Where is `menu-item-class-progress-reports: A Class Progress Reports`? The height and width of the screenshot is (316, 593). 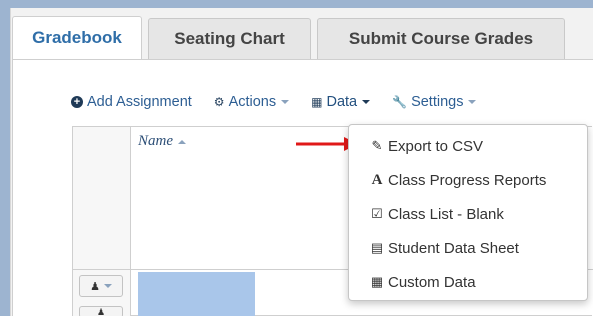
menu-item-class-progress-reports: A Class Progress Reports is located at coordinates (468, 180).